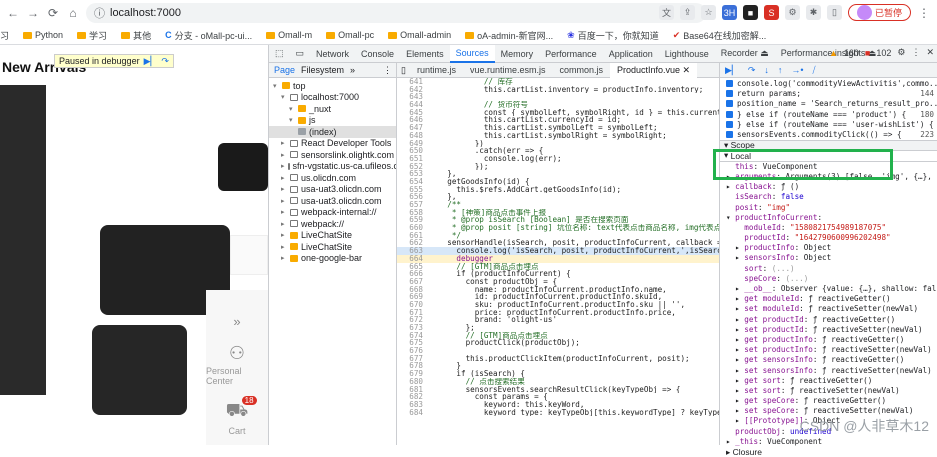 The width and height of the screenshot is (937, 457). Describe the element at coordinates (558, 220) in the screenshot. I see `code-line: 659 * @prop isSearch [Boolean] 是否在搜索页面` at that location.